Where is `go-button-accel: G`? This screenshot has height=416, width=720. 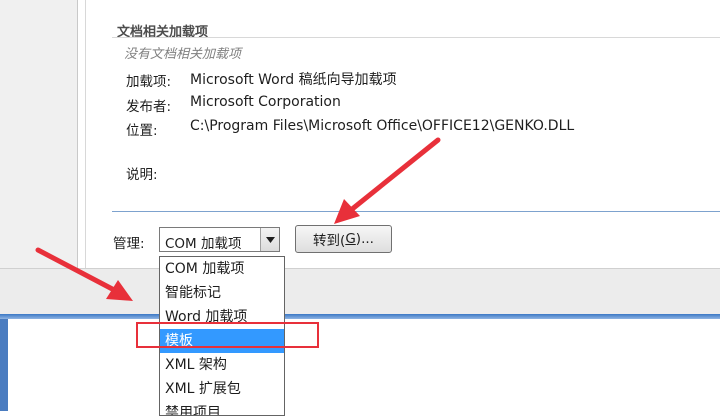 go-button-accel: G is located at coordinates (350, 239).